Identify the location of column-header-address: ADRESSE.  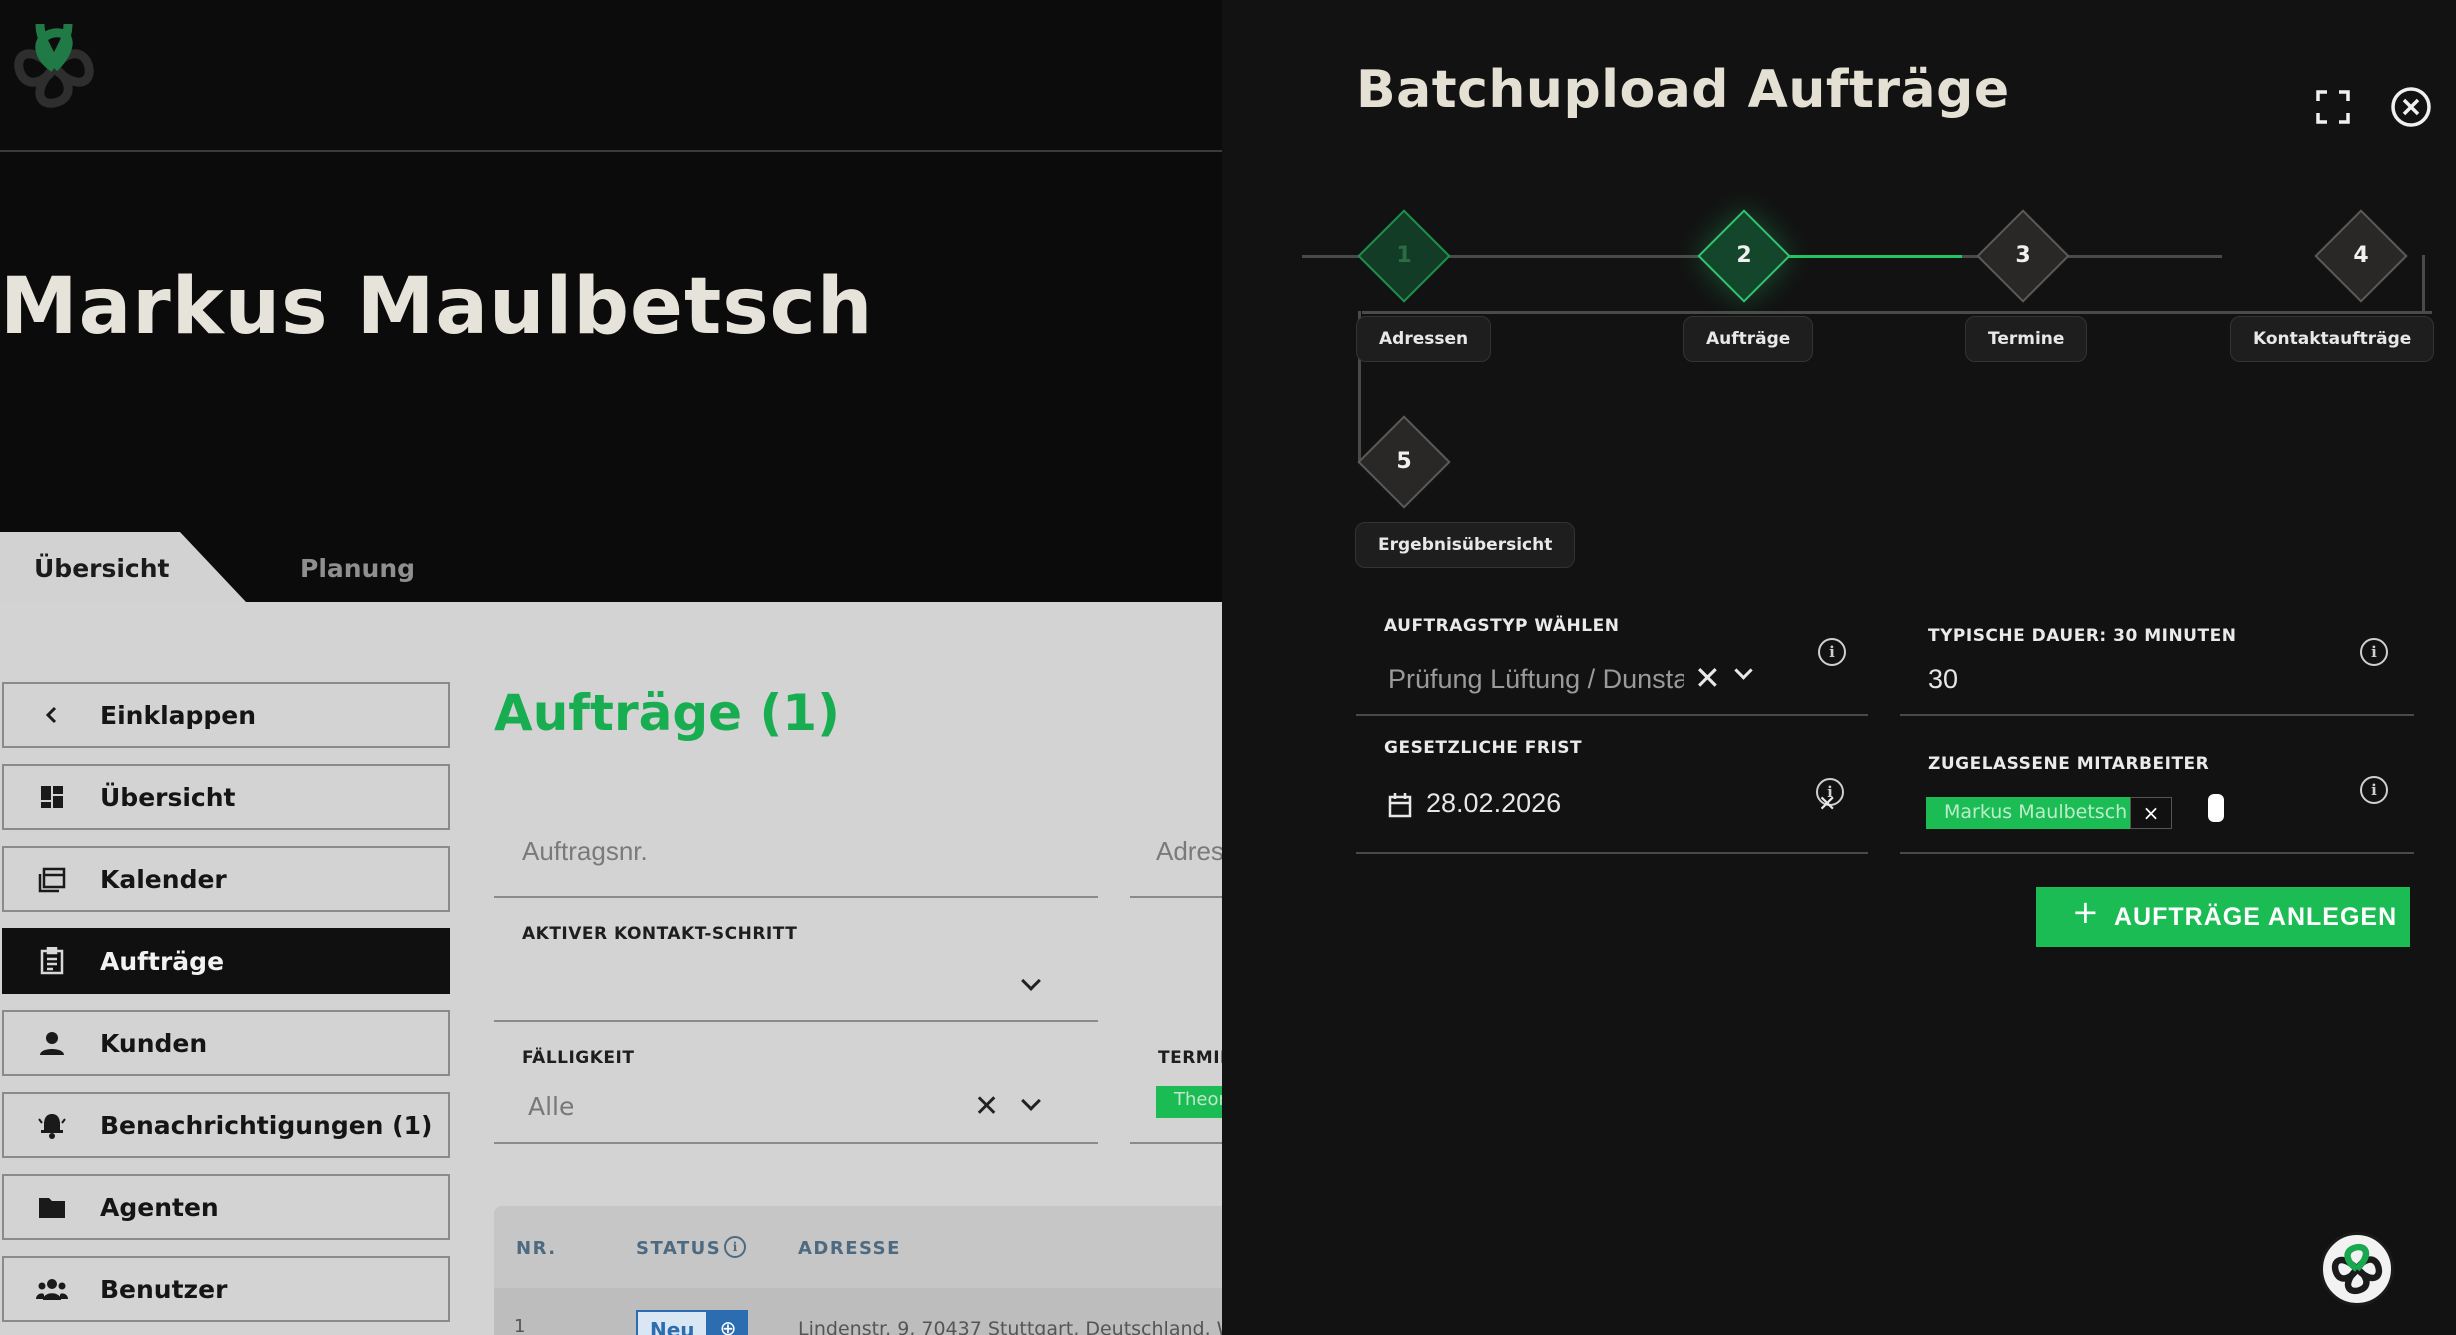
(849, 1248).